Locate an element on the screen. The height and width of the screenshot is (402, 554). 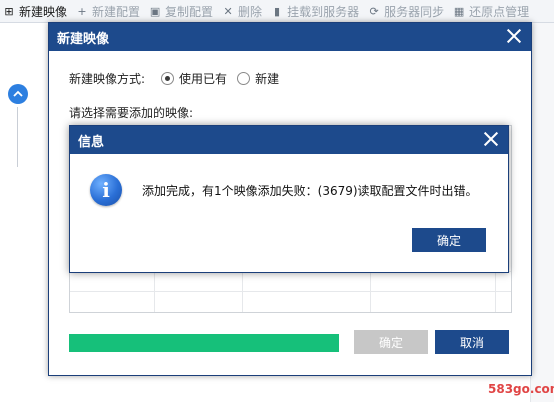
cancel-button: 取消 is located at coordinates (472, 342).